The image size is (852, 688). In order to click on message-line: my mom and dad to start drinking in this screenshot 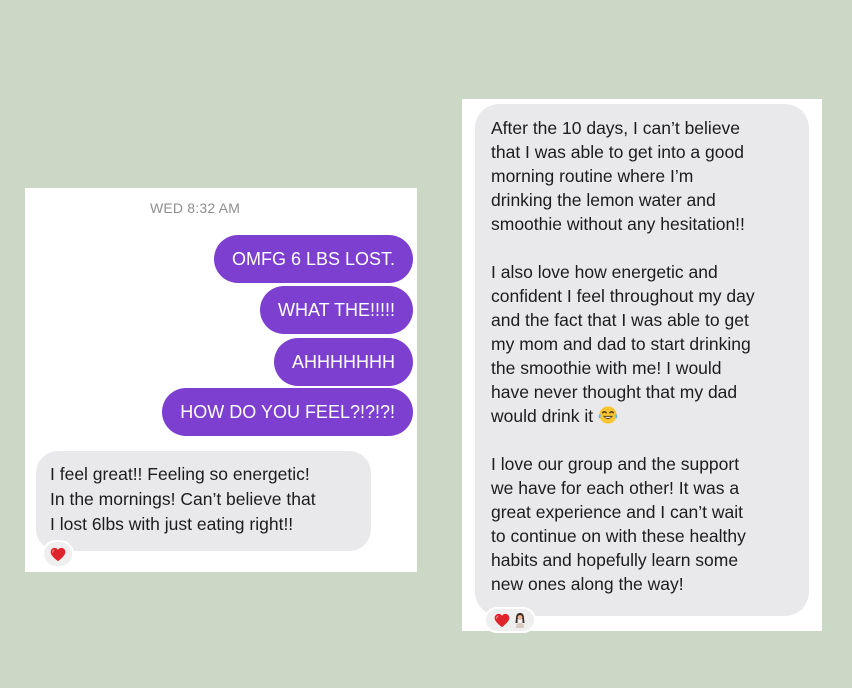, I will do `click(621, 344)`.